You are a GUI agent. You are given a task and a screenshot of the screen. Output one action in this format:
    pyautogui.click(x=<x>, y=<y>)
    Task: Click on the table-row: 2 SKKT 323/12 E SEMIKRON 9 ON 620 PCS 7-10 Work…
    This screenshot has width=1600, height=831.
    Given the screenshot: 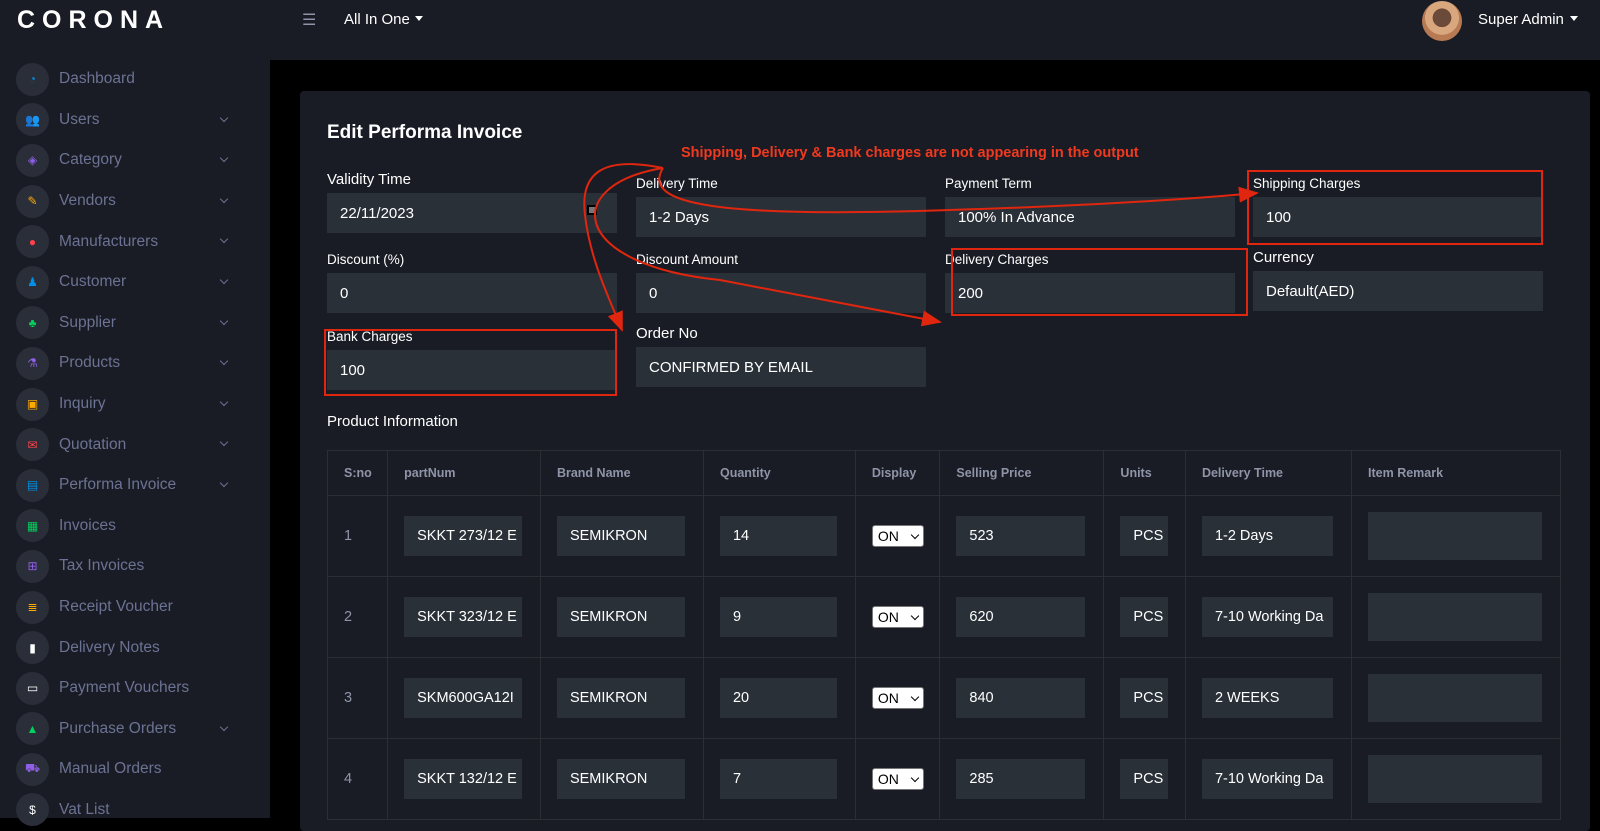 What is the action you would take?
    pyautogui.click(x=943, y=617)
    